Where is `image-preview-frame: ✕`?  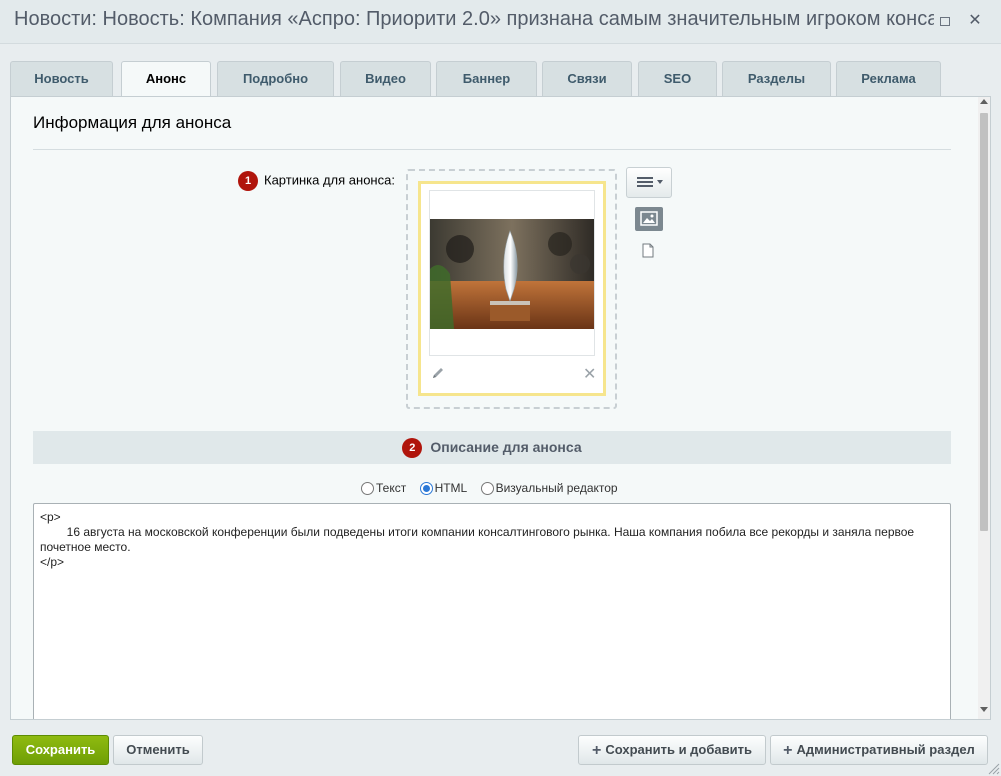
image-preview-frame: ✕ is located at coordinates (512, 288).